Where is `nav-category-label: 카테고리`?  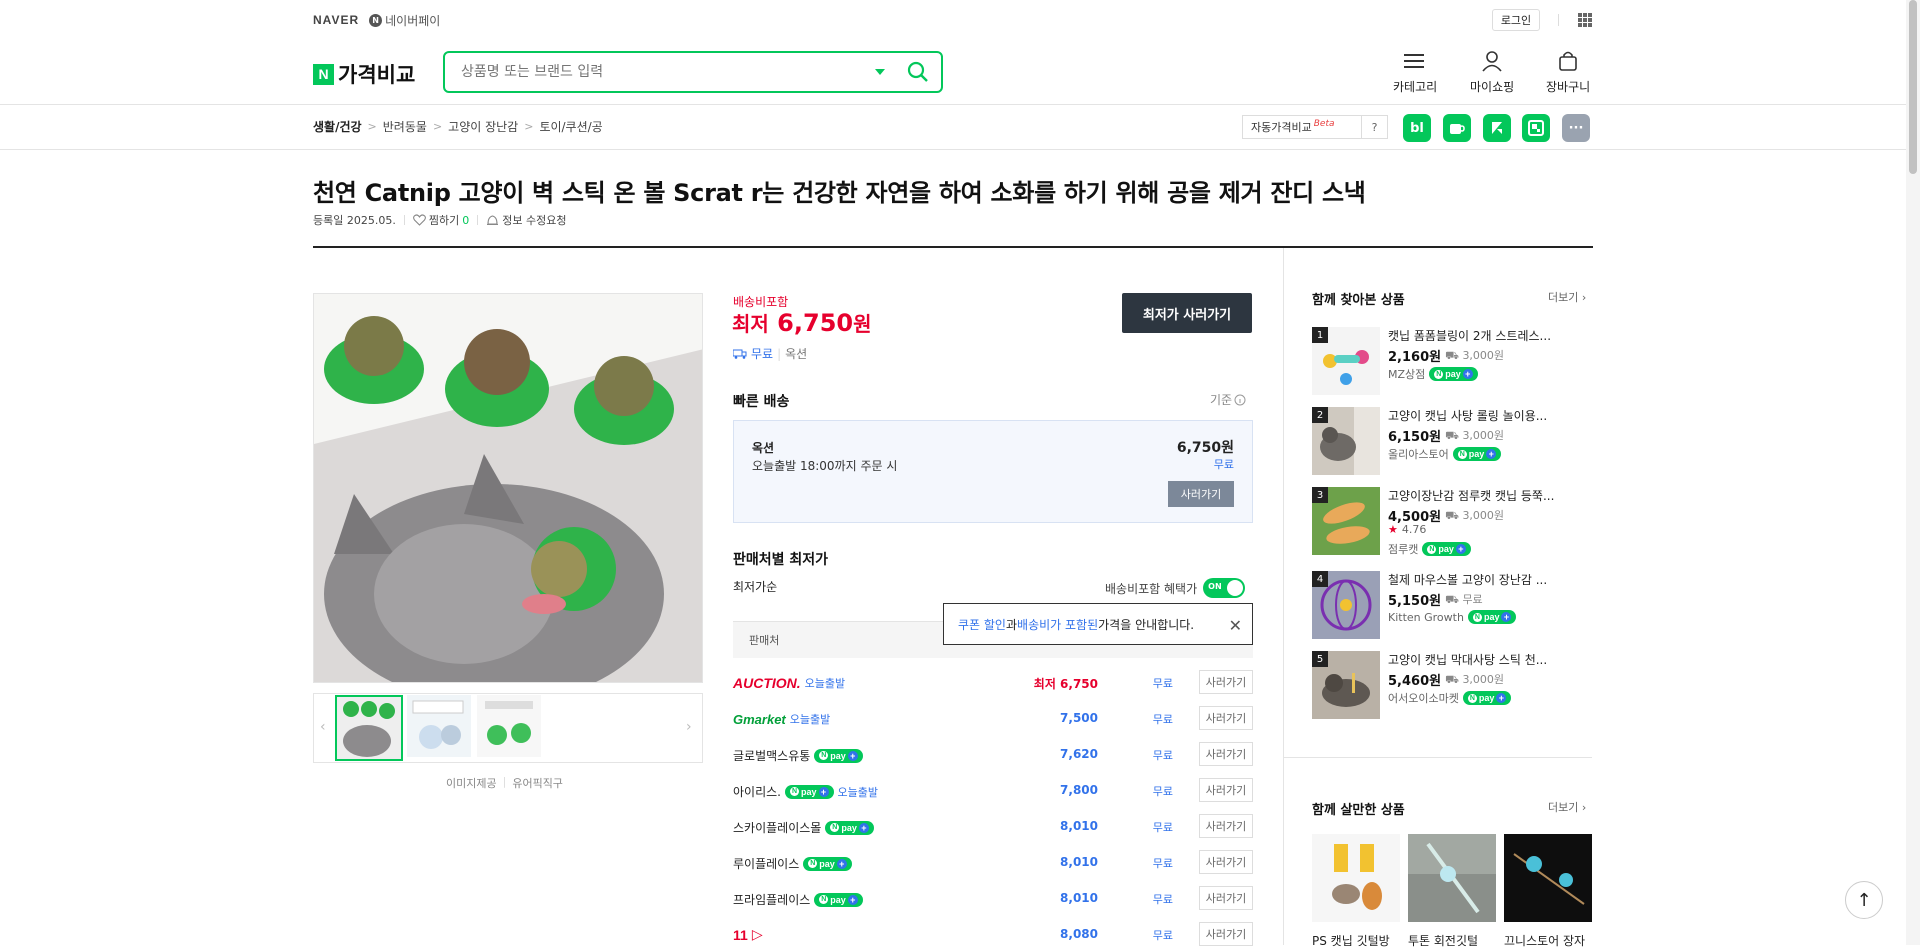
nav-category-label: 카테고리 is located at coordinates (1415, 87).